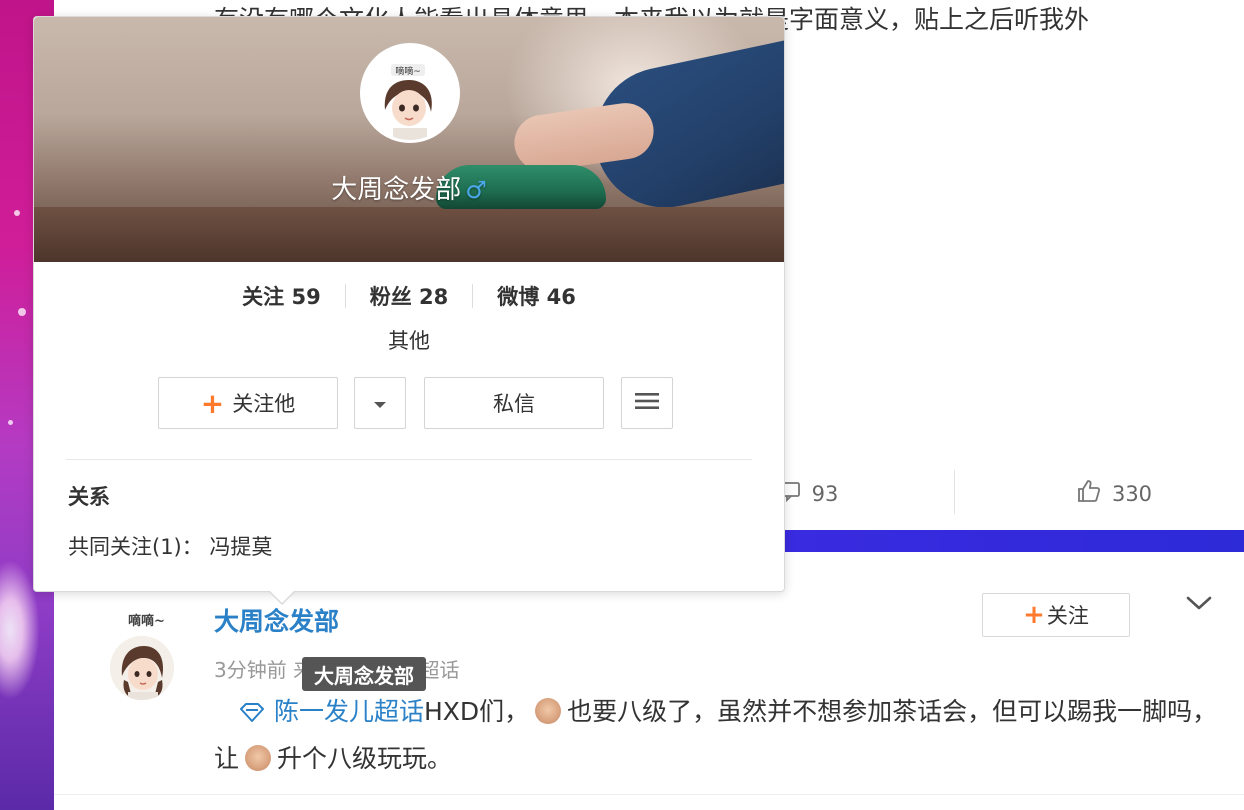 The image size is (1244, 810). I want to click on stat-followers: 粉丝 28, so click(409, 296).